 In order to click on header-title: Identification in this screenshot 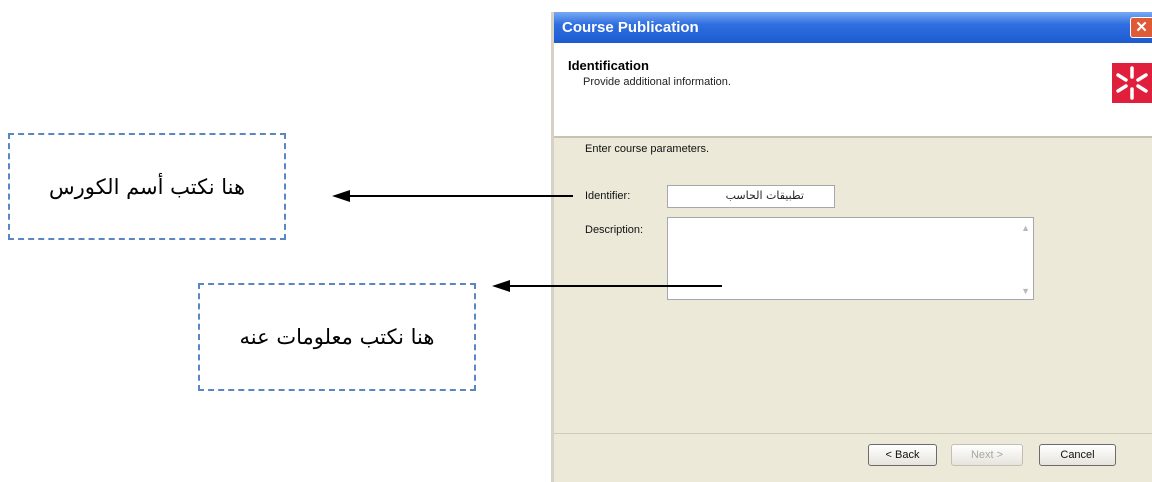, I will do `click(608, 65)`.